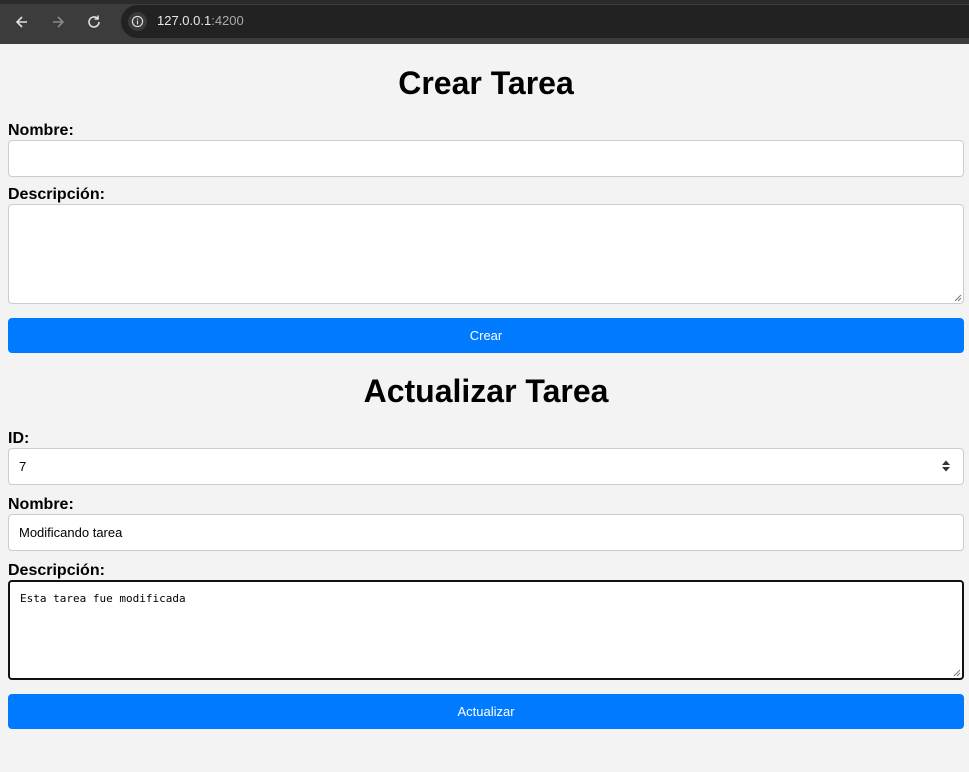 This screenshot has width=969, height=772. I want to click on back-icon, so click(22, 22).